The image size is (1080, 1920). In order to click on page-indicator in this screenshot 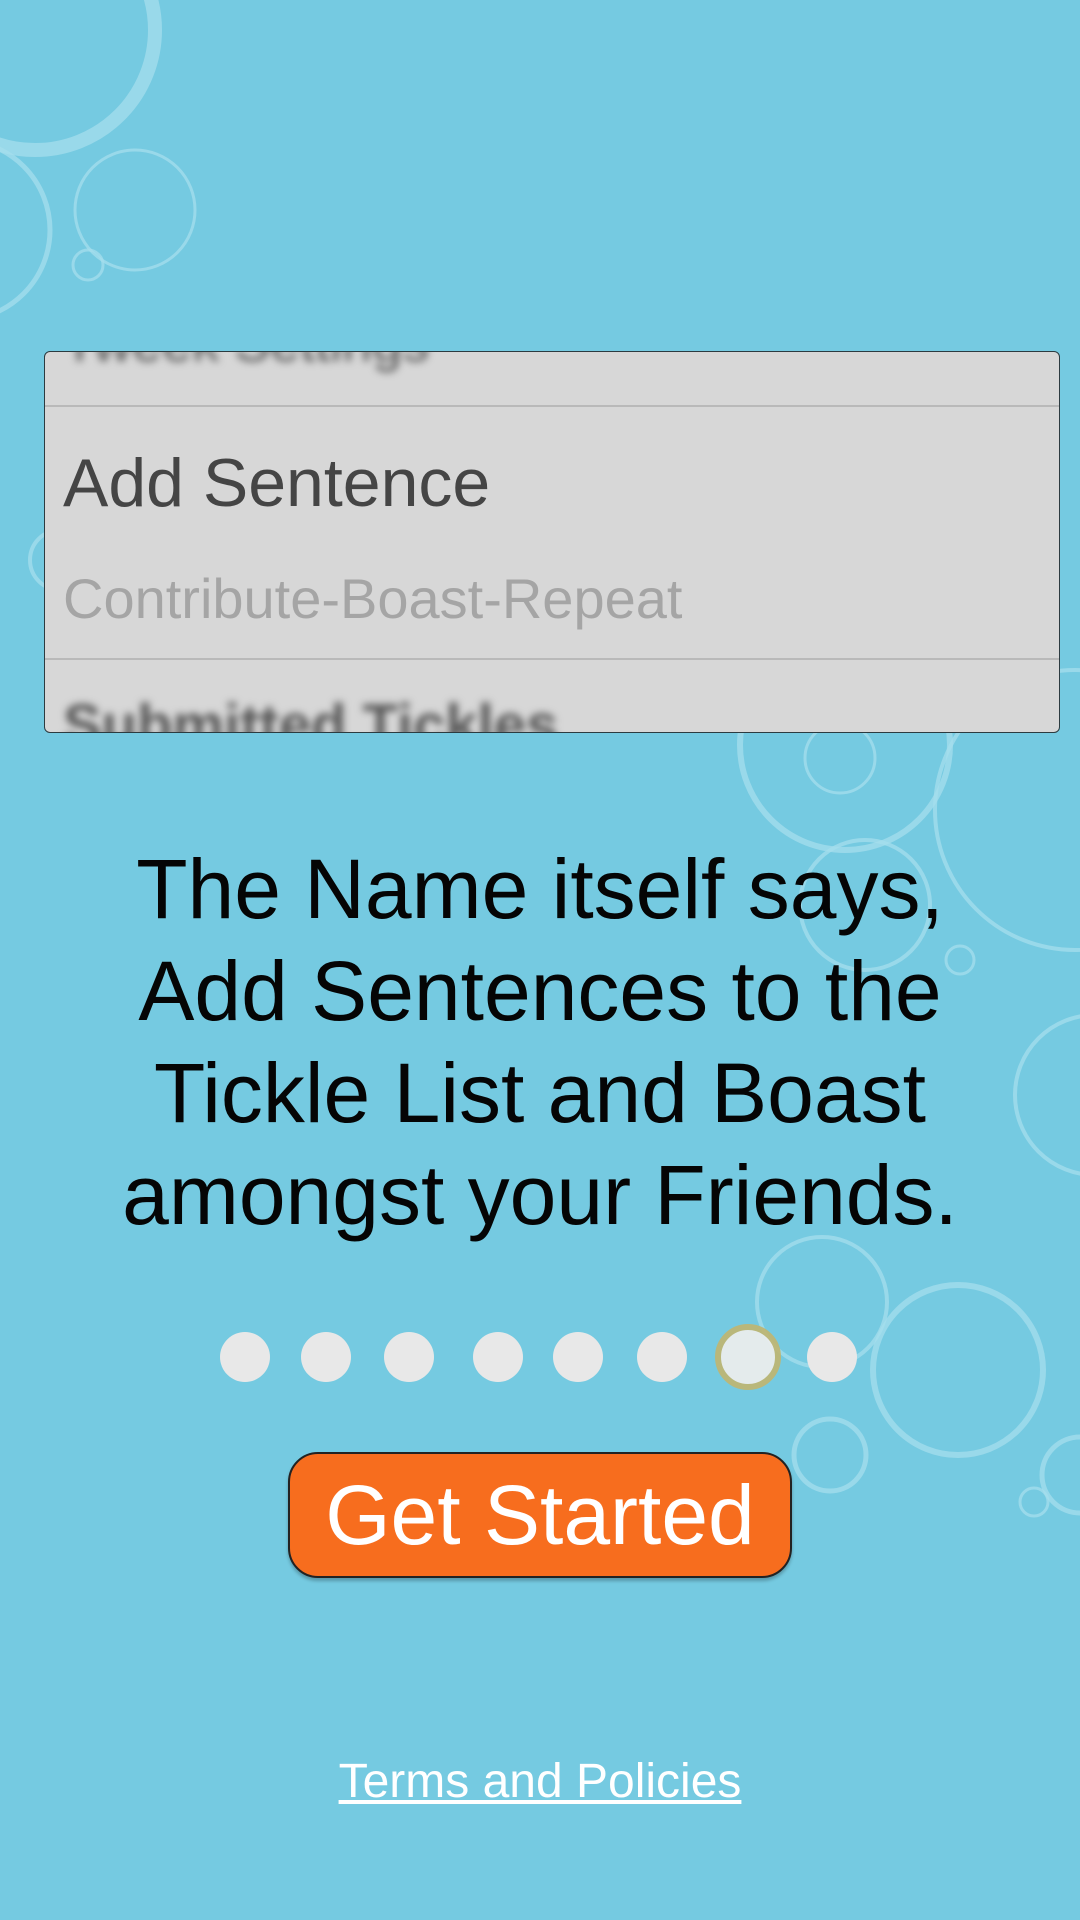, I will do `click(540, 1357)`.